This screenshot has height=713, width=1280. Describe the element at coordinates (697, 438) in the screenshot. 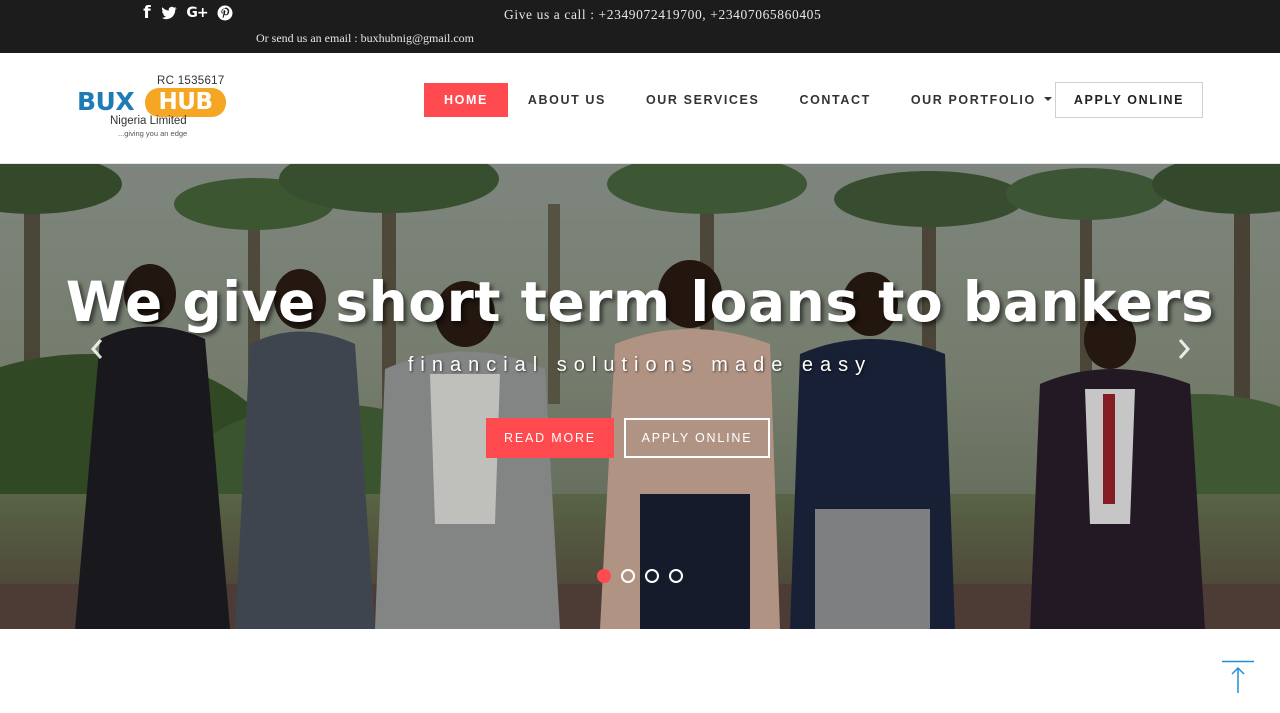

I see `apply-online-hero-button: APPLY ONLINE` at that location.